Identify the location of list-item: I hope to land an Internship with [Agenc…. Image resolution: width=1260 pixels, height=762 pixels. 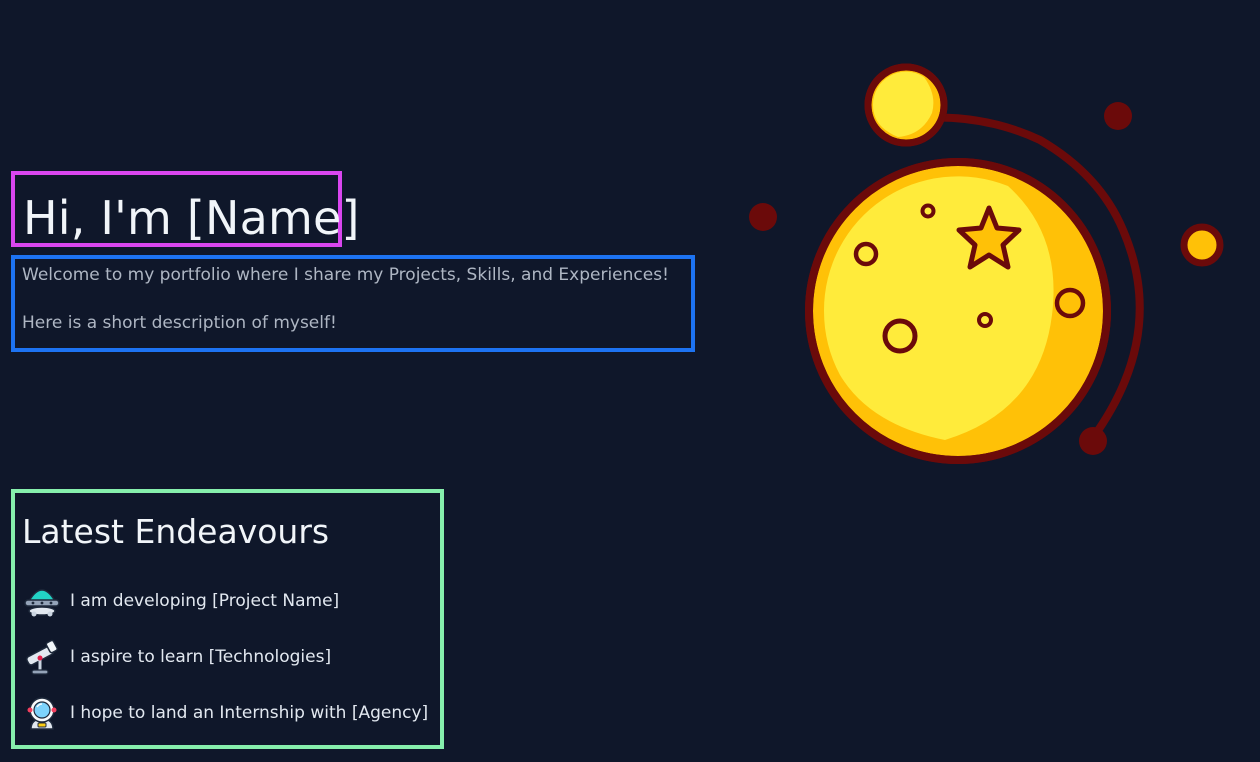
(231, 713).